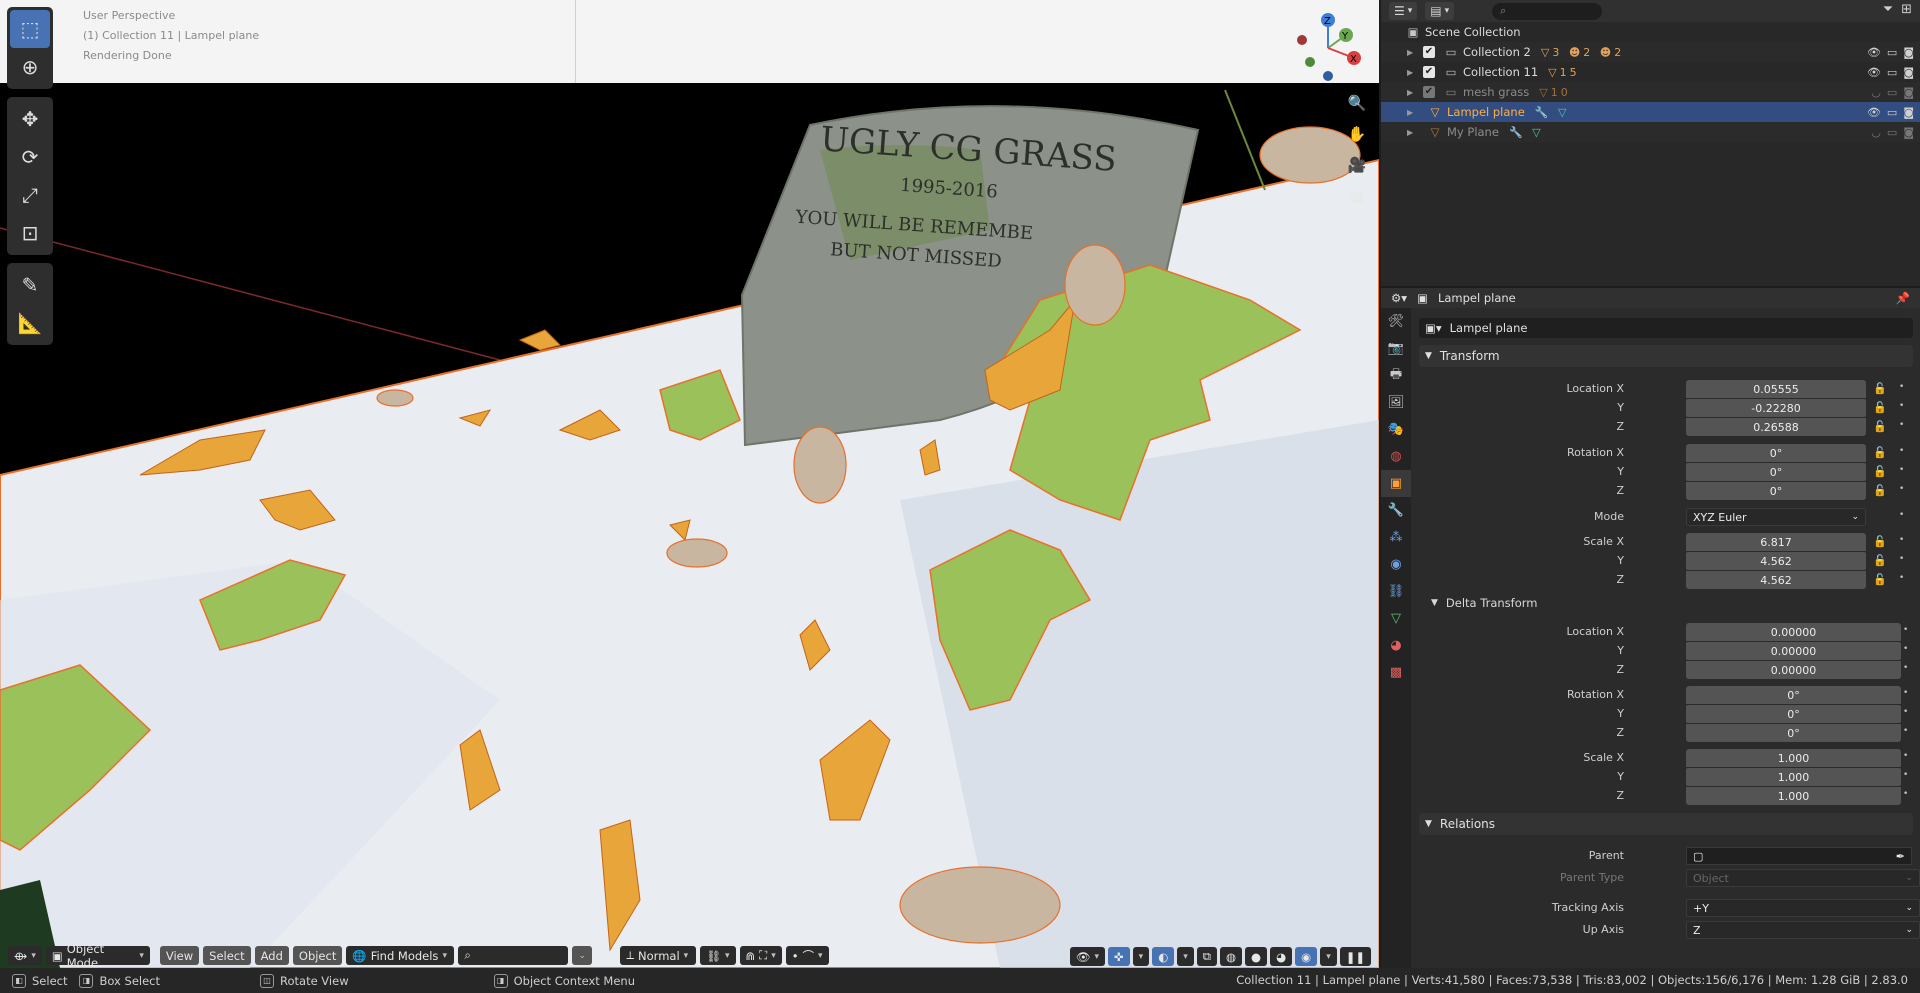  What do you see at coordinates (400, 955) in the screenshot?
I see `find-models-dropdown: 🌐 Find Models ▾` at bounding box center [400, 955].